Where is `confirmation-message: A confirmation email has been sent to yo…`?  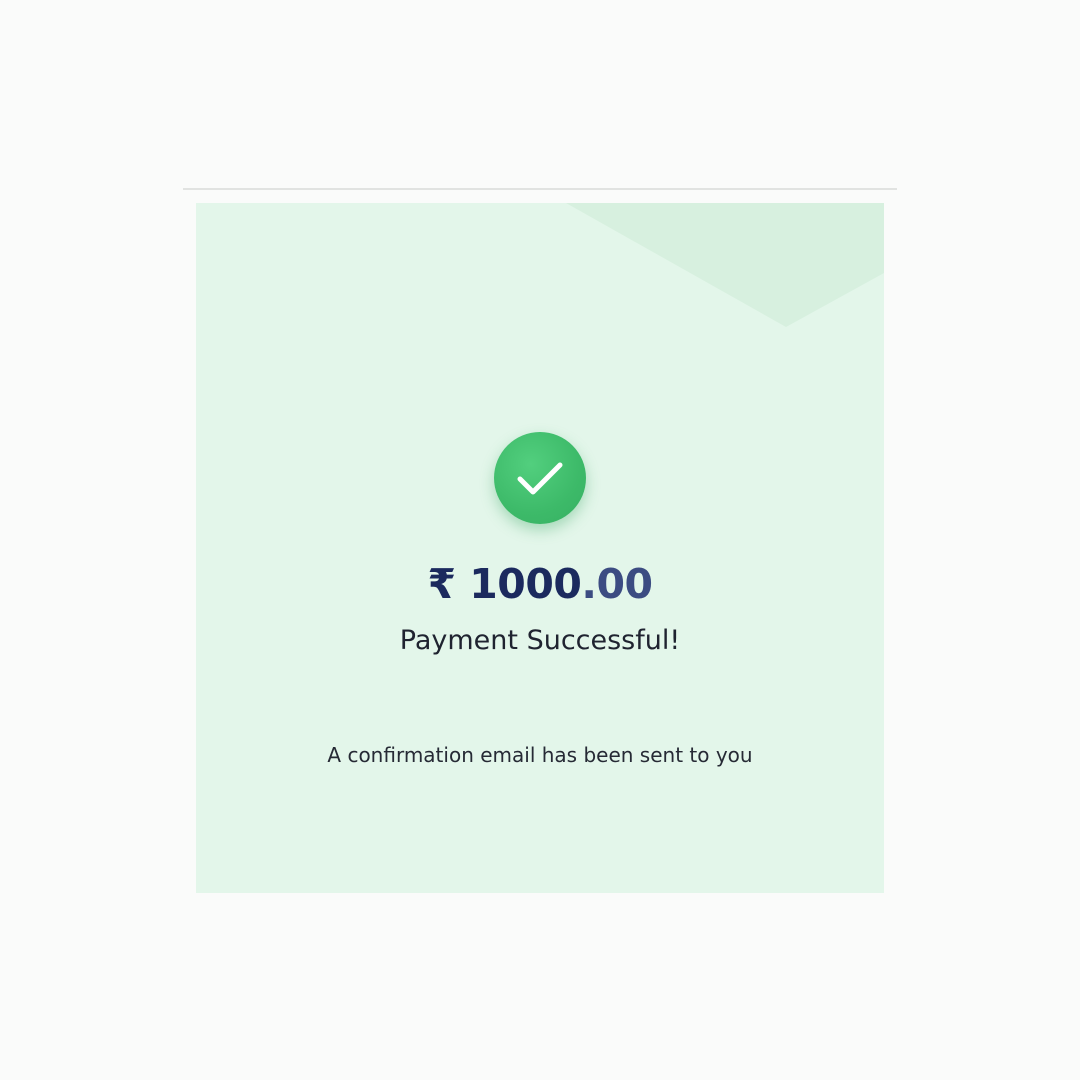 confirmation-message: A confirmation email has been sent to yo… is located at coordinates (540, 755).